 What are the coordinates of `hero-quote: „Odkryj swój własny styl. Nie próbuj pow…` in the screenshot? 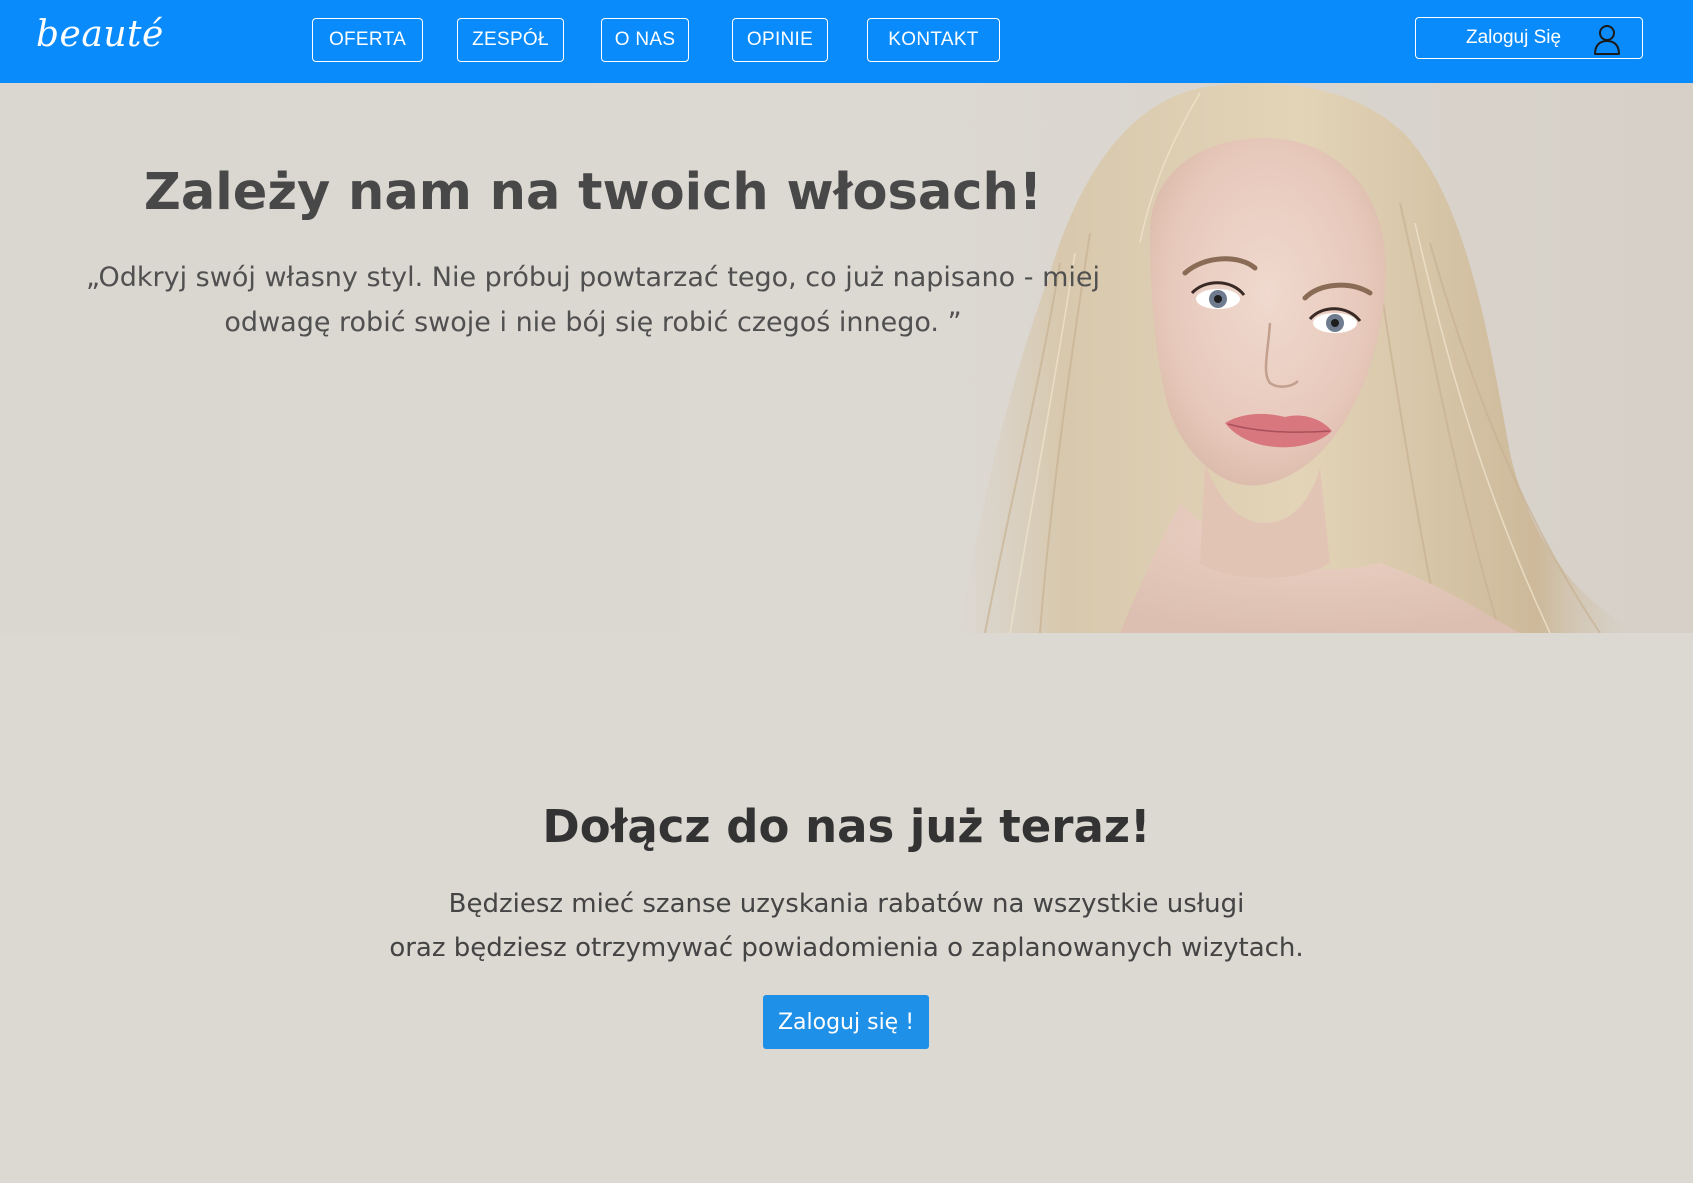 It's located at (593, 300).